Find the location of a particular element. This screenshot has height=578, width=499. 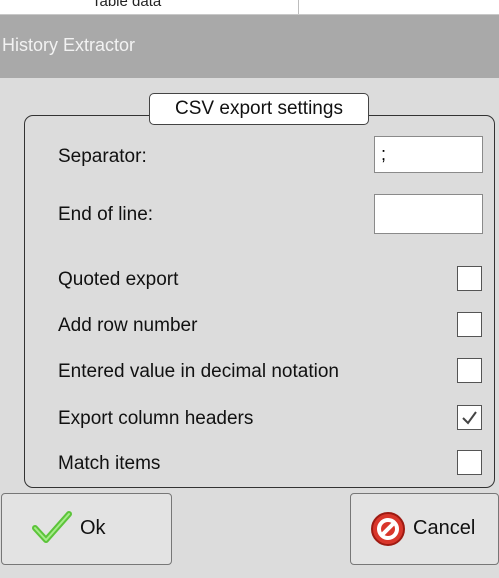

option-label-quoted-export: Quoted export is located at coordinates (118, 279).